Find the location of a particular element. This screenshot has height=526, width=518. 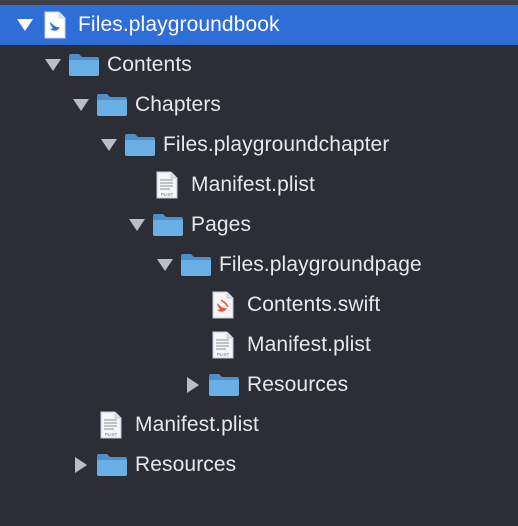

tree-item-label: Chapters is located at coordinates (178, 104).